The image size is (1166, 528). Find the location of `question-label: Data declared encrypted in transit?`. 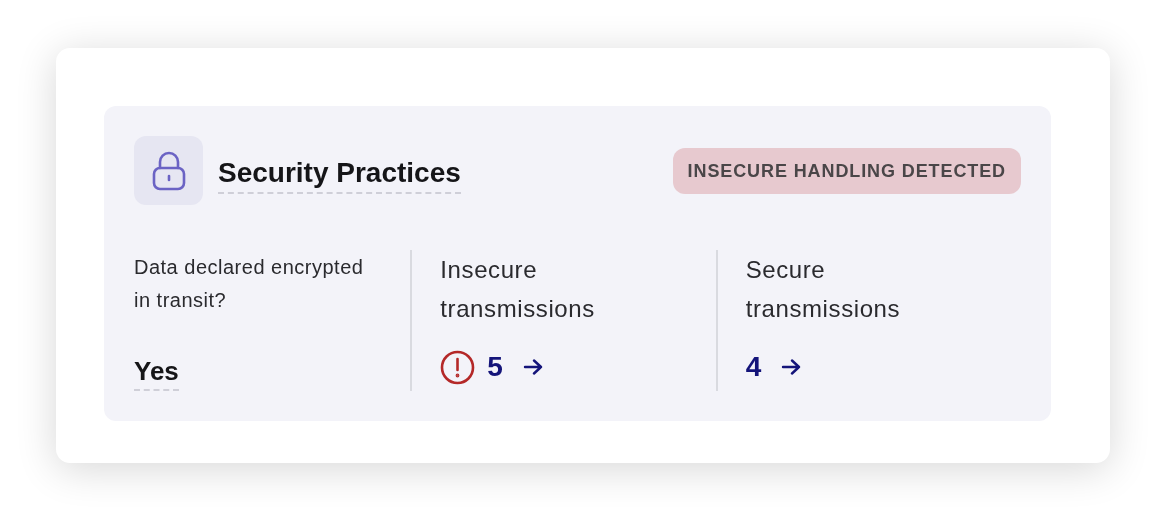

question-label: Data declared encrypted in transit? is located at coordinates (249, 284).